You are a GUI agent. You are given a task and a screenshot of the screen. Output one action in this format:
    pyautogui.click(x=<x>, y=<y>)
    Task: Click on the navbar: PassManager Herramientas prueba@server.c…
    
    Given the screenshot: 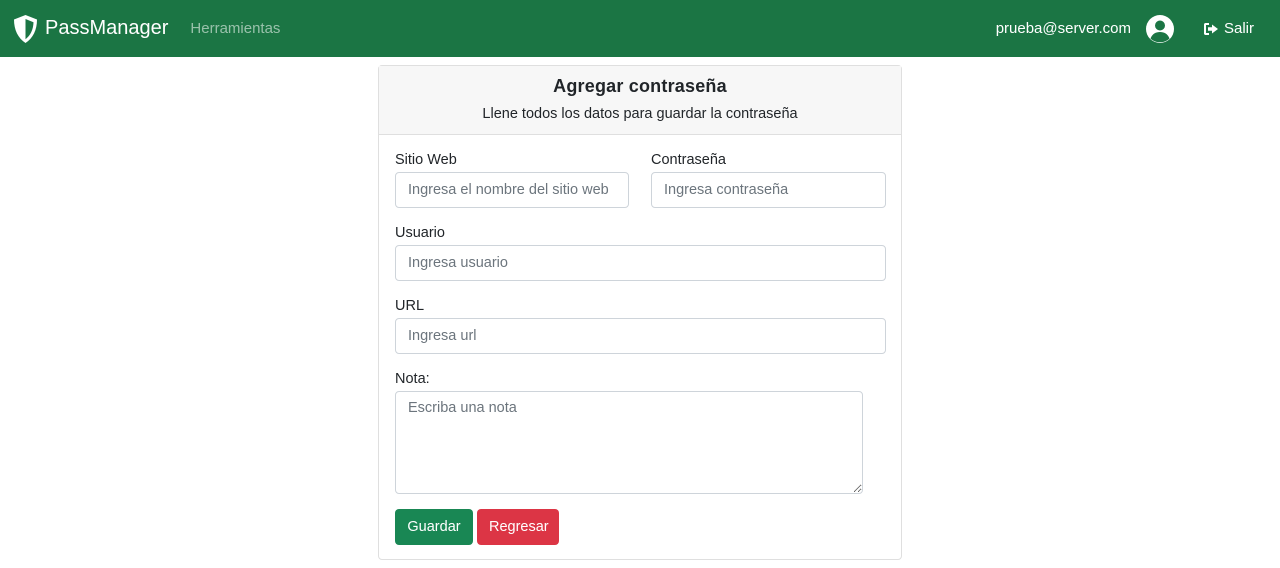 What is the action you would take?
    pyautogui.click(x=640, y=28)
    